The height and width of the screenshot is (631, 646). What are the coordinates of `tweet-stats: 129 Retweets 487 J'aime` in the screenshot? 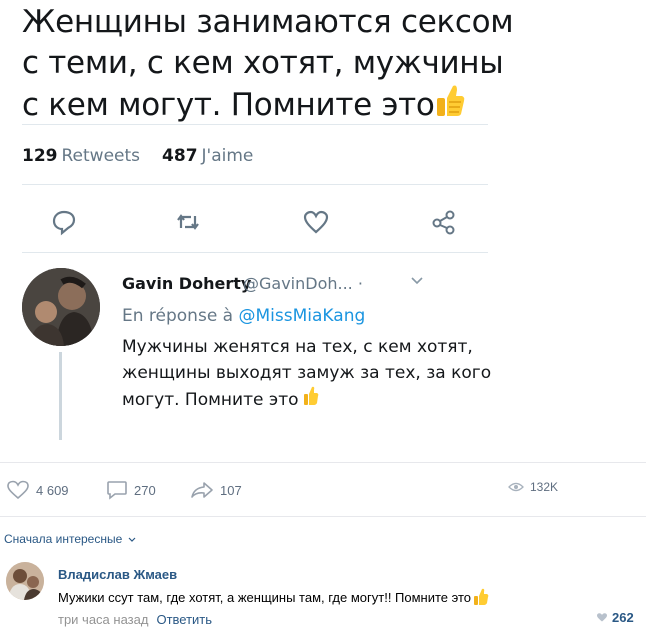 It's located at (137, 156).